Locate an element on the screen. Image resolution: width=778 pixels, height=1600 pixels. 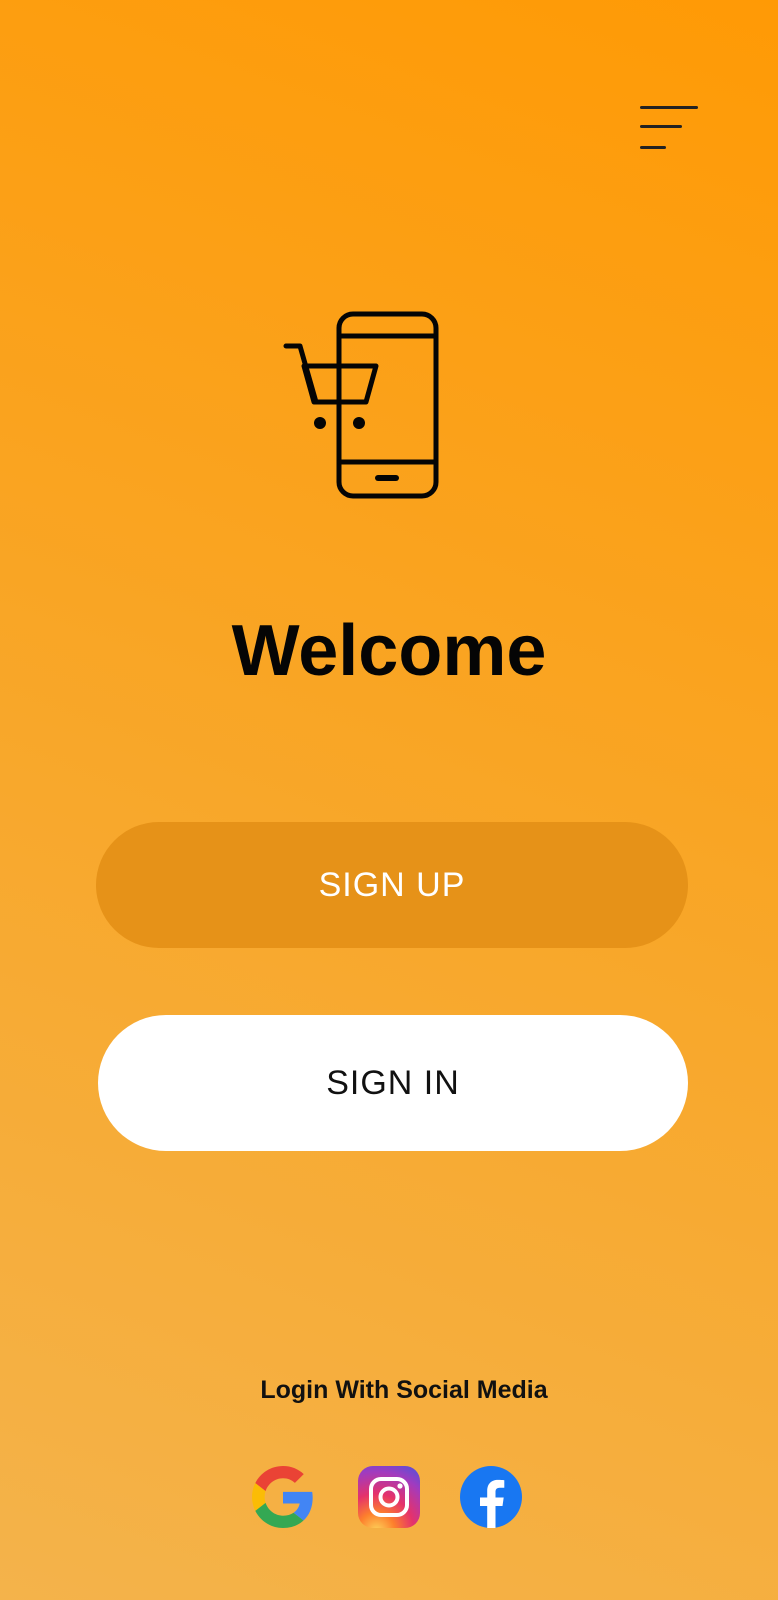
instagram-login-button is located at coordinates (389, 1497).